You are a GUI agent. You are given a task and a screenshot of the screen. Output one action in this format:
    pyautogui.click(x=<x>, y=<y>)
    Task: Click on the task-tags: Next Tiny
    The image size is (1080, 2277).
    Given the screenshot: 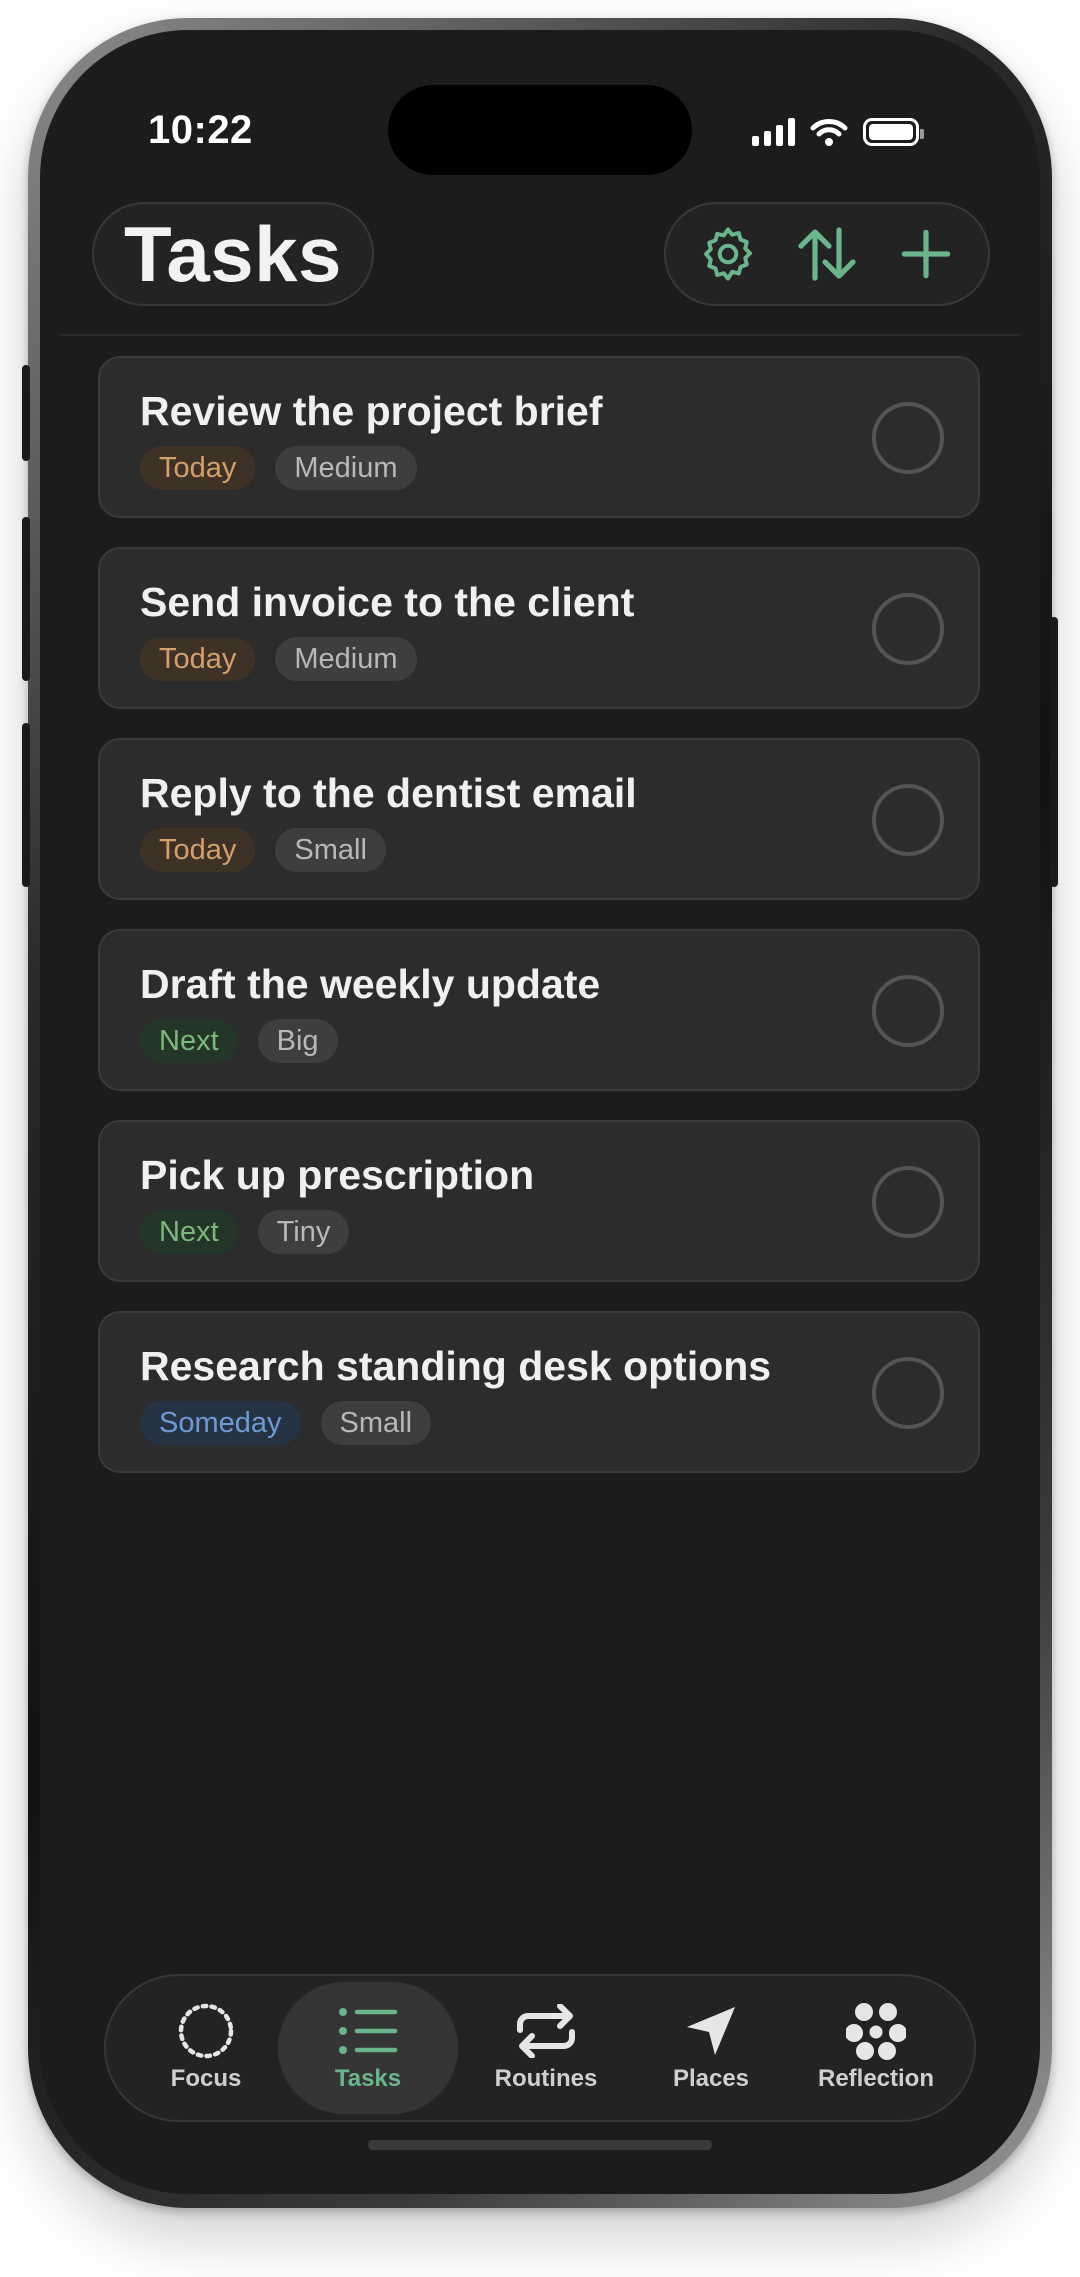 What is the action you would take?
    pyautogui.click(x=245, y=1232)
    